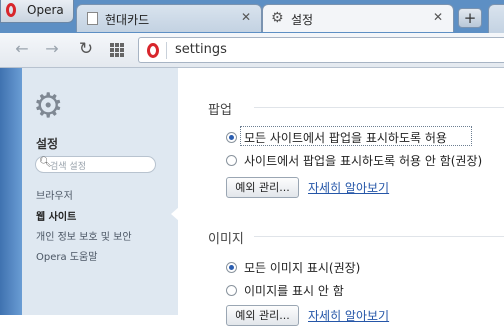  What do you see at coordinates (175, 214) in the screenshot?
I see `active-item-pointer` at bounding box center [175, 214].